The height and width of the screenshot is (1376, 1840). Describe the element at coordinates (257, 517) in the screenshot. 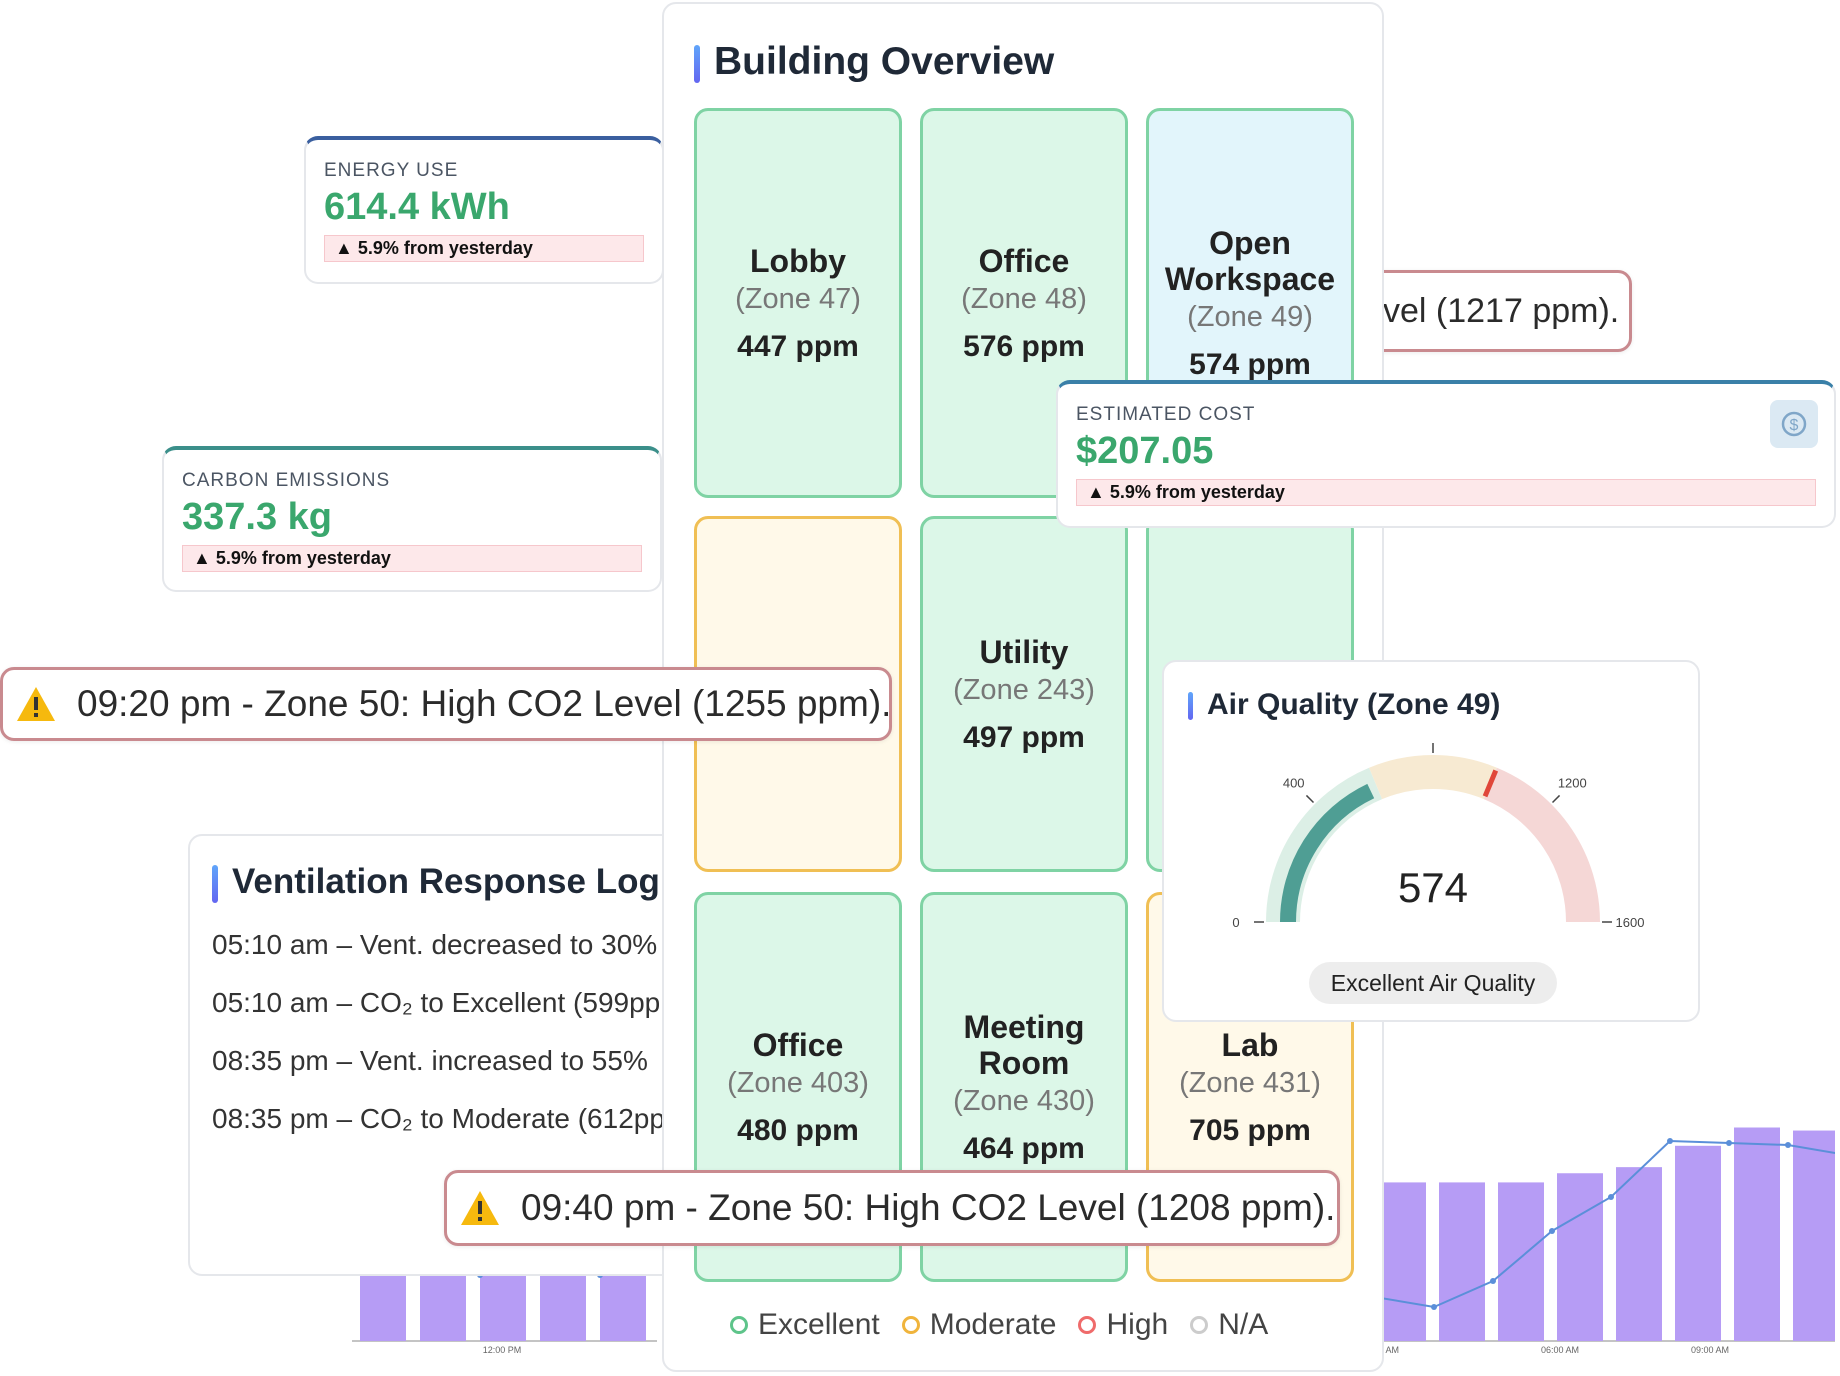

I see `carbon-emissions-value: 337.3 kg` at that location.